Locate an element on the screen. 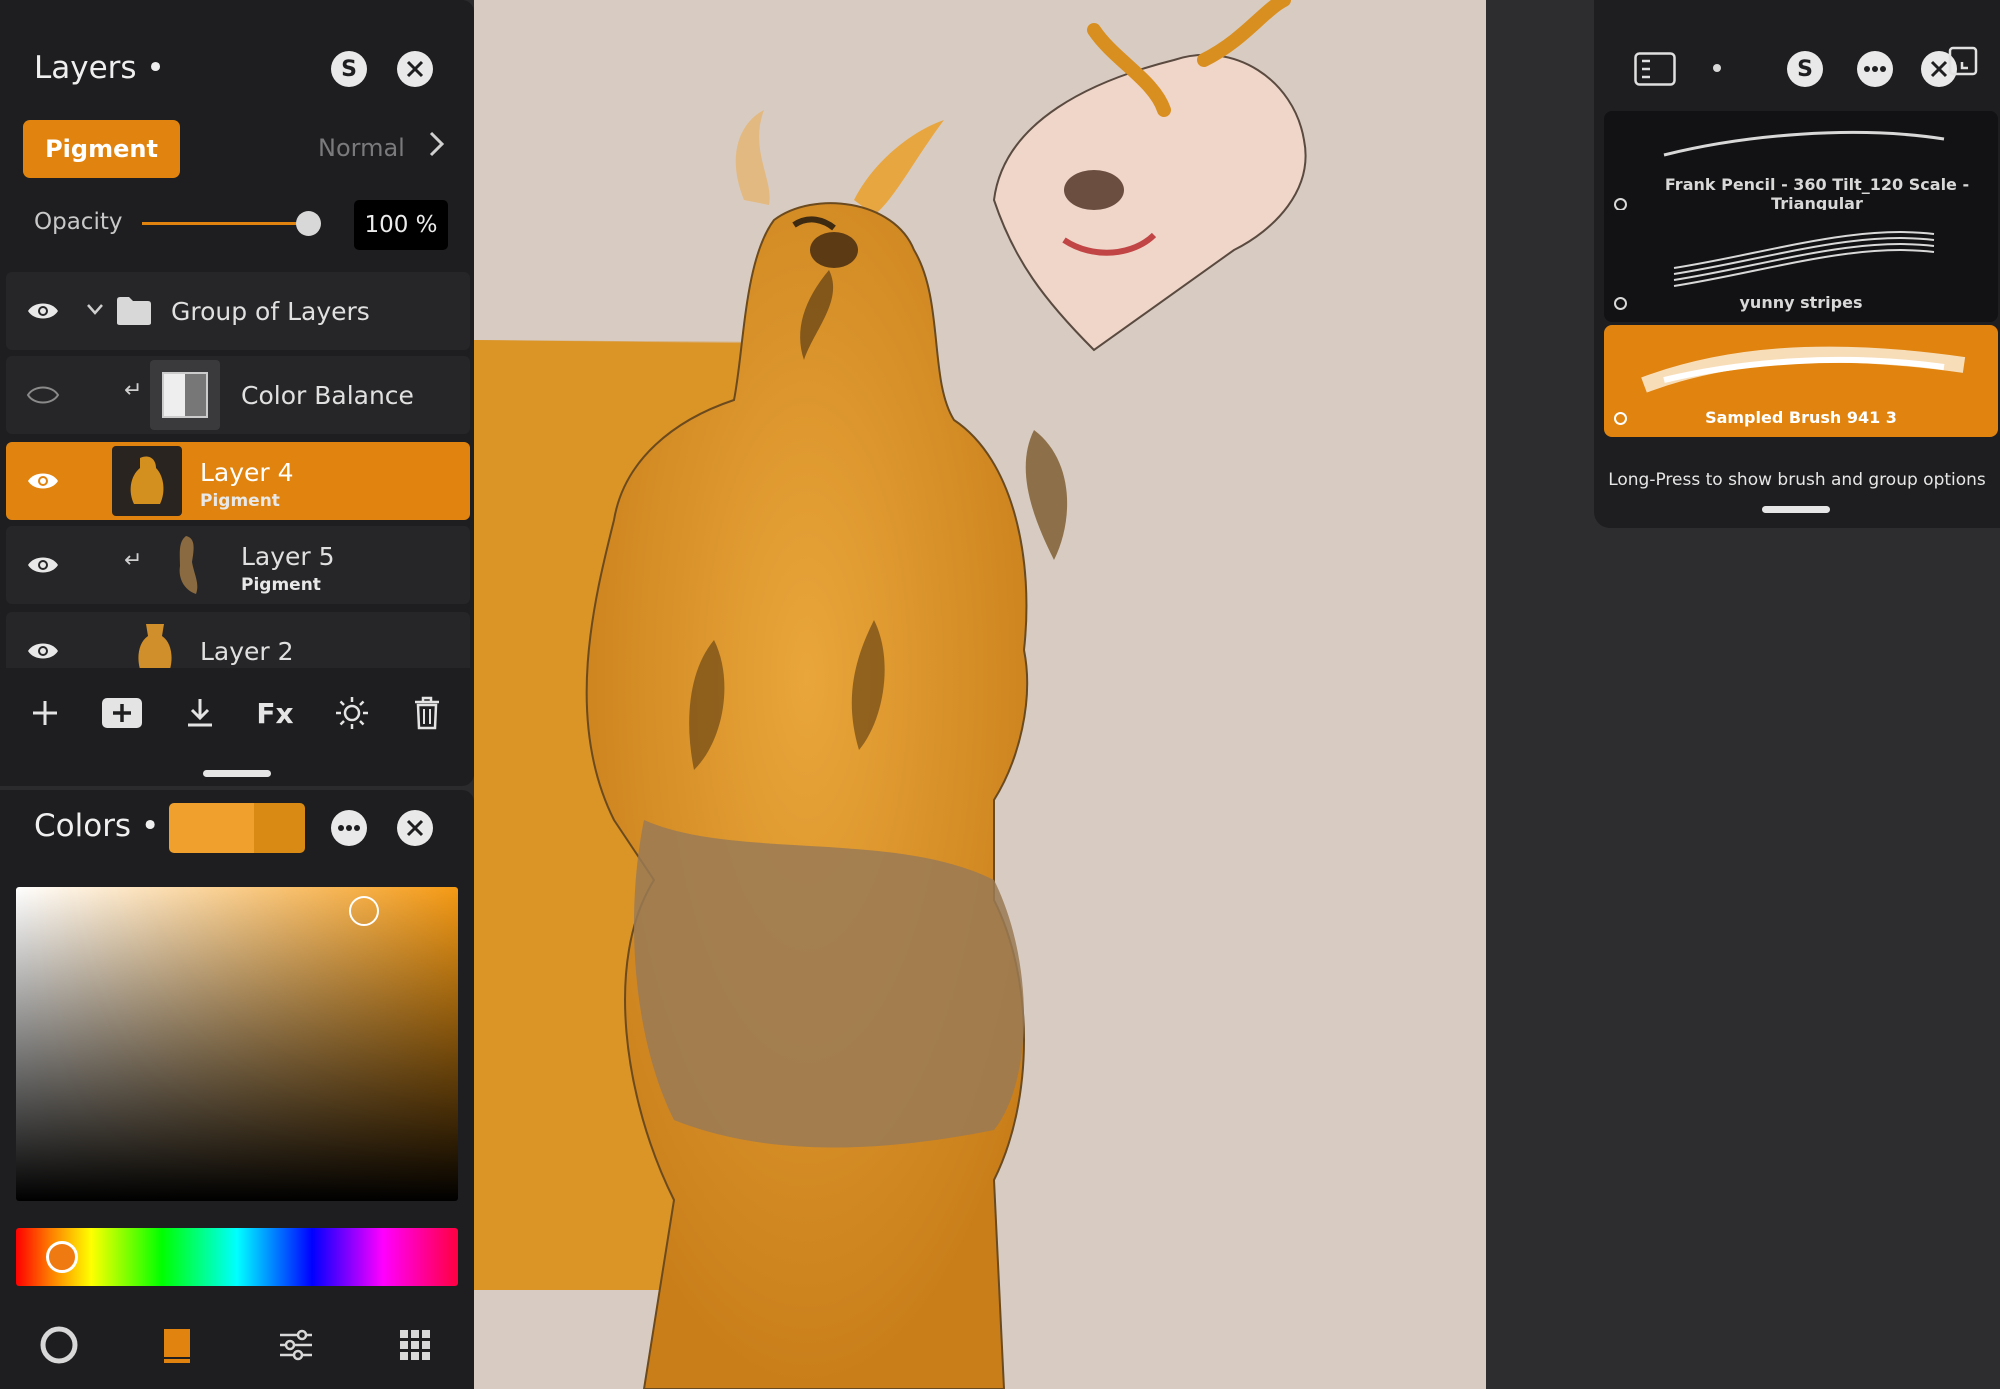 The height and width of the screenshot is (1389, 2000). eye-hidden-icon is located at coordinates (43, 395).